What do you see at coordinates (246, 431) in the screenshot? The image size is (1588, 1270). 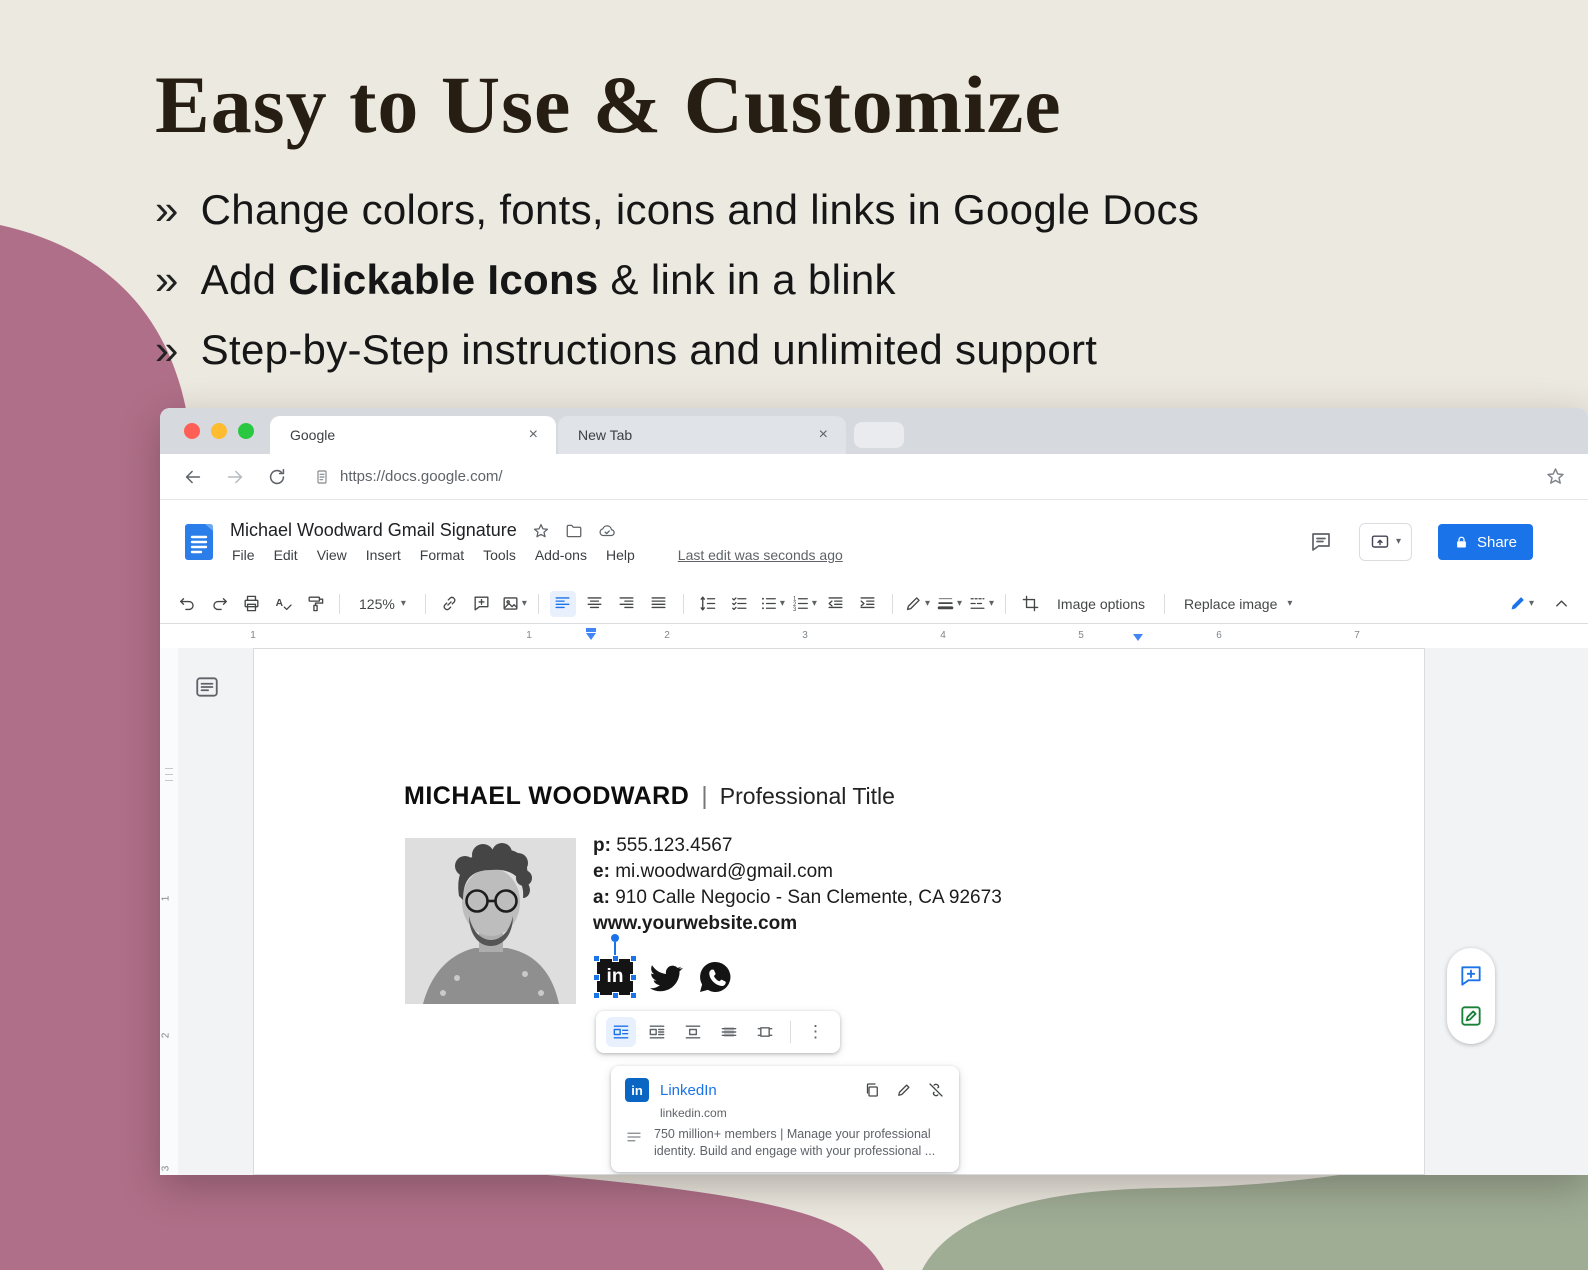 I see `zoom-window-button` at bounding box center [246, 431].